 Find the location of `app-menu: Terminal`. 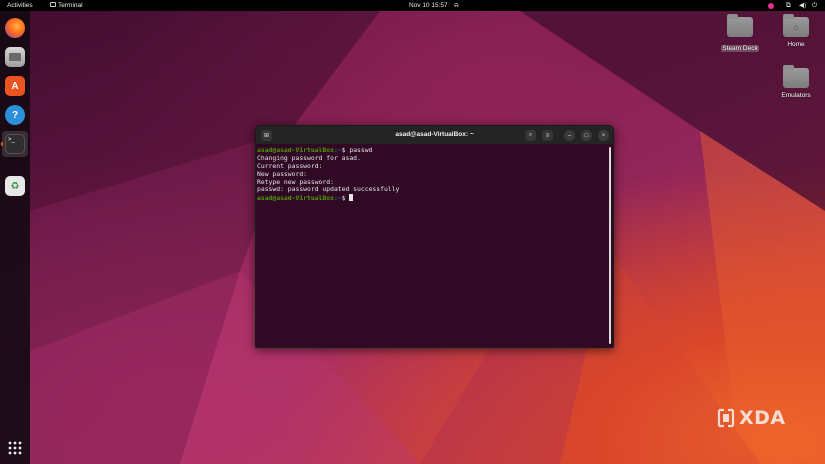

app-menu: Terminal is located at coordinates (66, 6).